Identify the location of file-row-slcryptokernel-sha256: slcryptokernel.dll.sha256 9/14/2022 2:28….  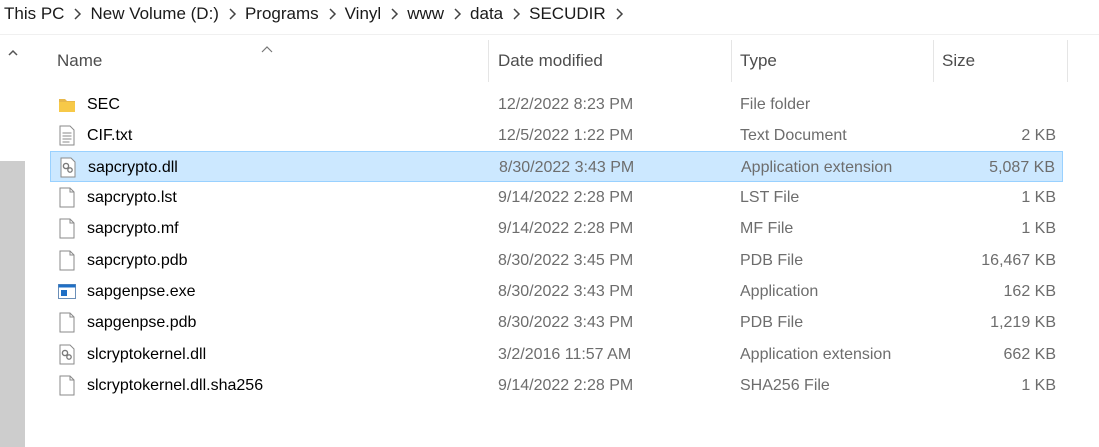
(556, 385).